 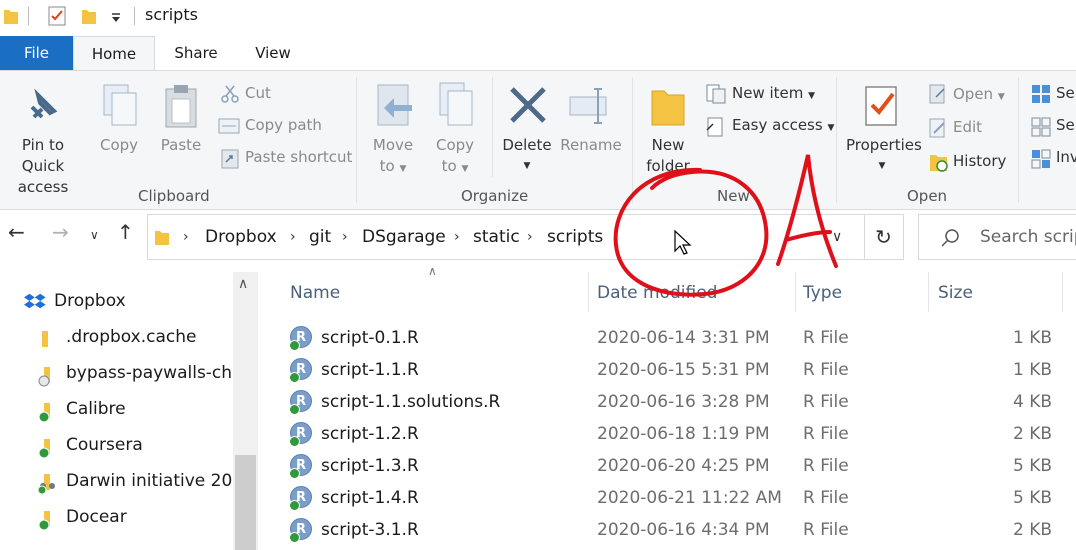 What do you see at coordinates (393, 145) in the screenshot?
I see `move-to-label-line1: Move` at bounding box center [393, 145].